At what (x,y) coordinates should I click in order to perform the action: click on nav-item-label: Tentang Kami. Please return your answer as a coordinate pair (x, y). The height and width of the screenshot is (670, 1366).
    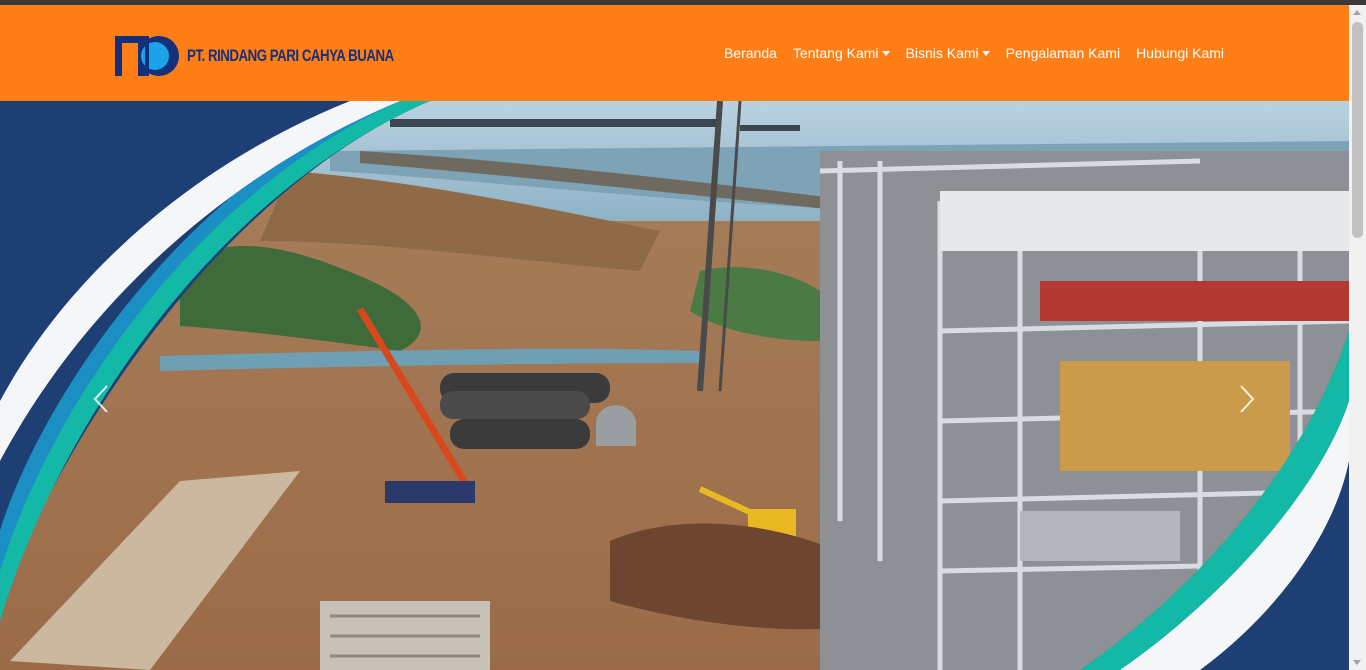
    Looking at the image, I should click on (835, 53).